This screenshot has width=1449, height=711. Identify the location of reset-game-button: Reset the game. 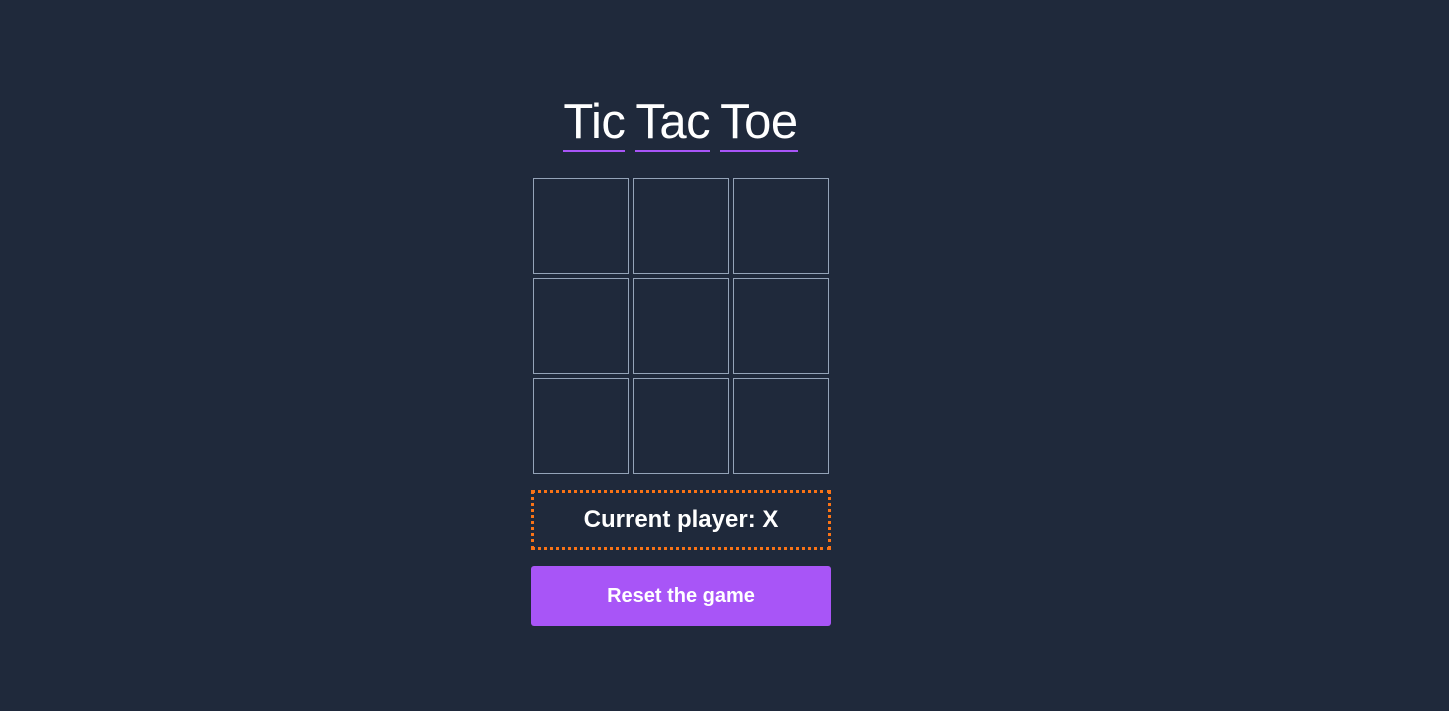
(681, 596).